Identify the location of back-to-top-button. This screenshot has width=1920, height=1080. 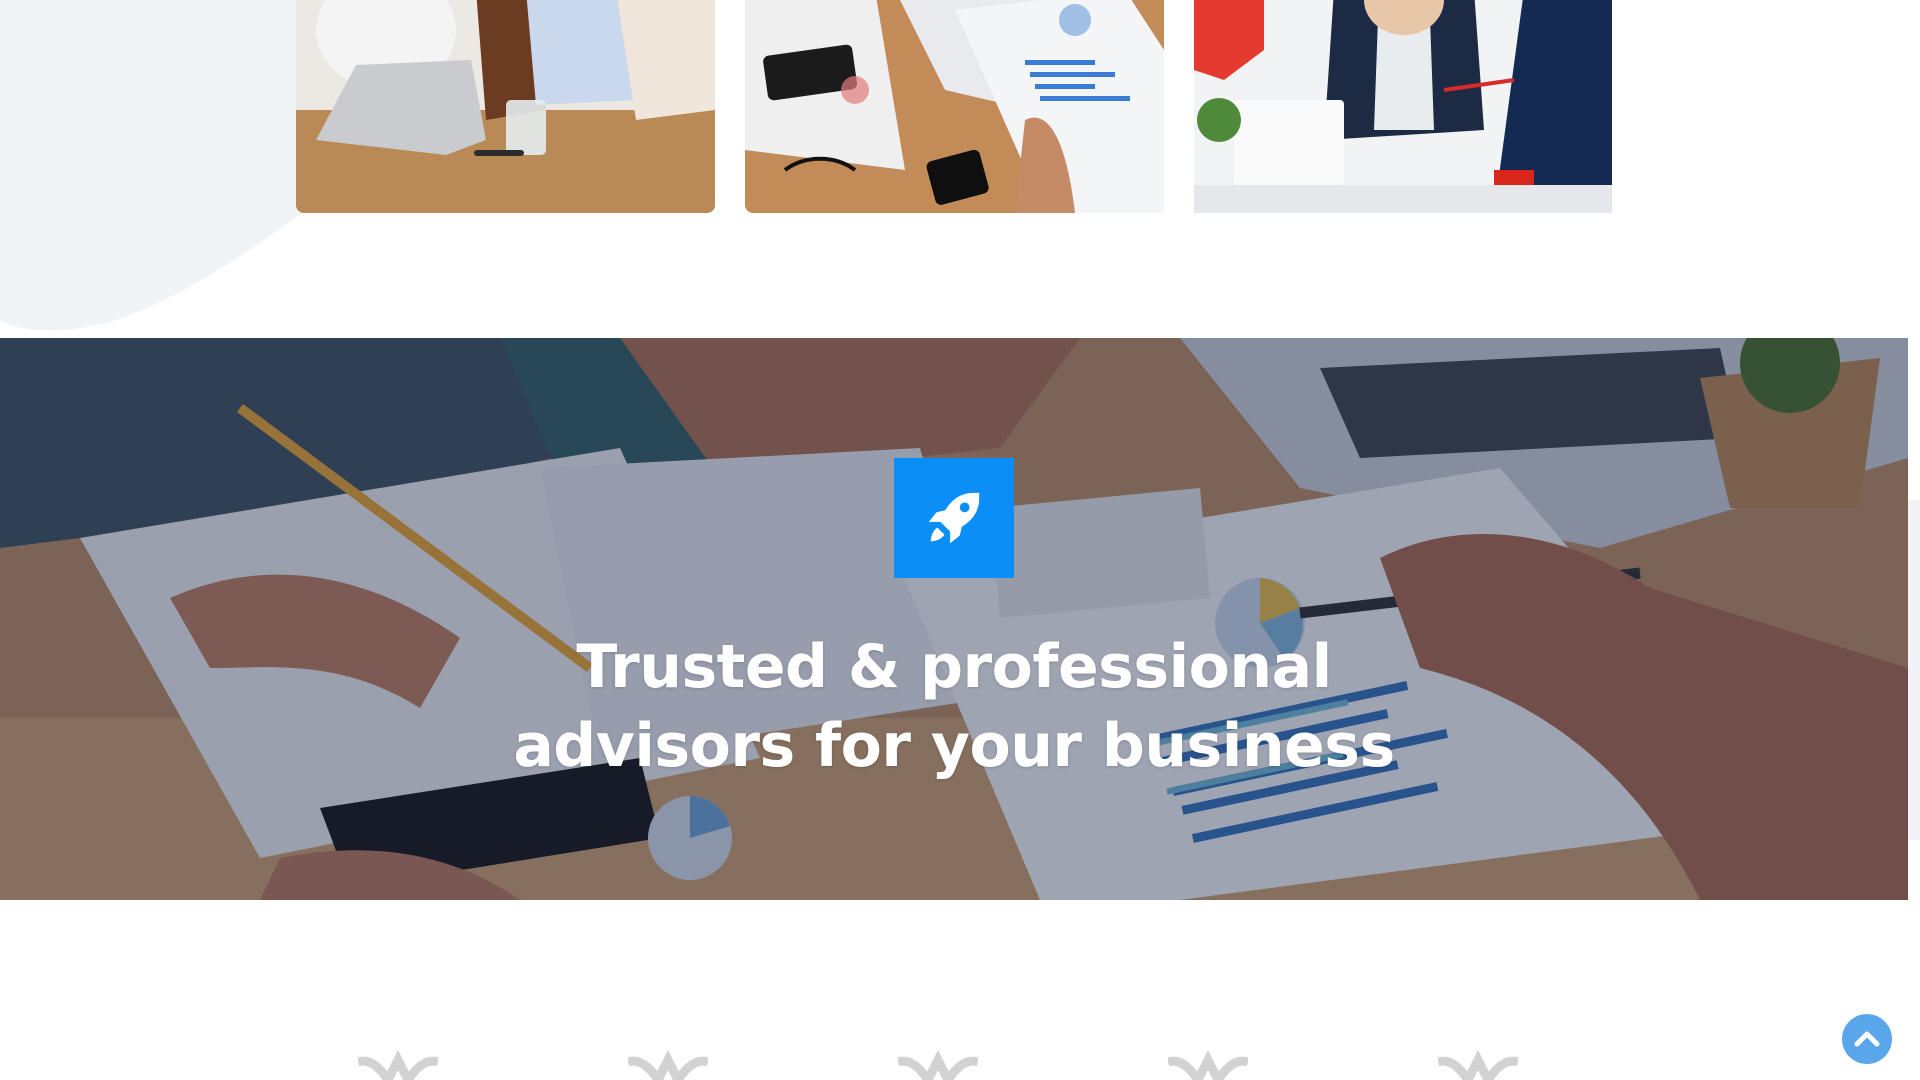
(1867, 1039).